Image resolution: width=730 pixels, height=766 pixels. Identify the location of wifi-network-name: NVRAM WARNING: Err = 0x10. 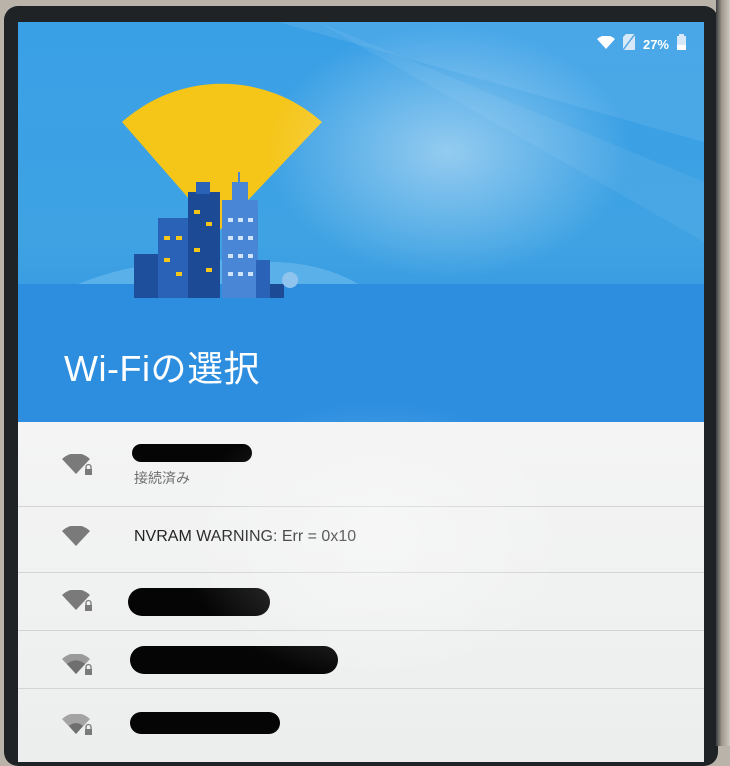
(245, 536).